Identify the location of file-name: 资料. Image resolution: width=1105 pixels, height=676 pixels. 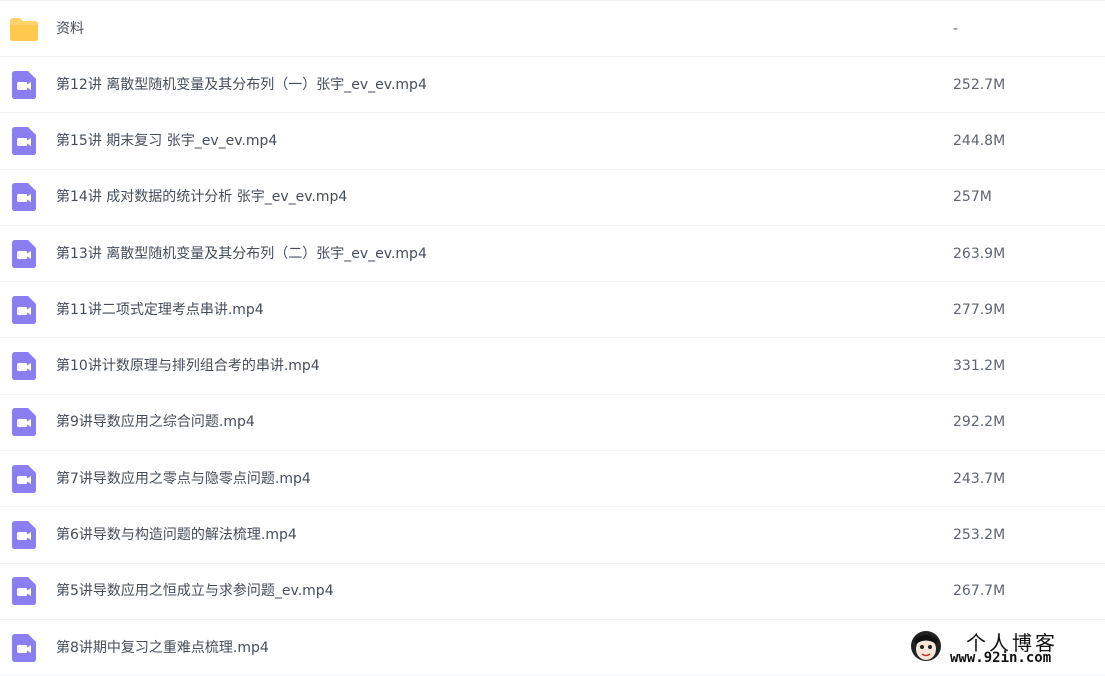
(70, 29).